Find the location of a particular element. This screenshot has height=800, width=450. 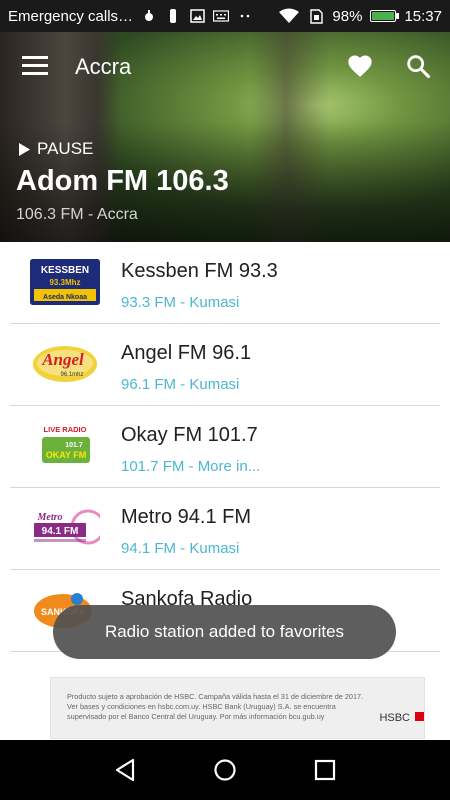

station-name: Angel FM 96.1 is located at coordinates (186, 353).